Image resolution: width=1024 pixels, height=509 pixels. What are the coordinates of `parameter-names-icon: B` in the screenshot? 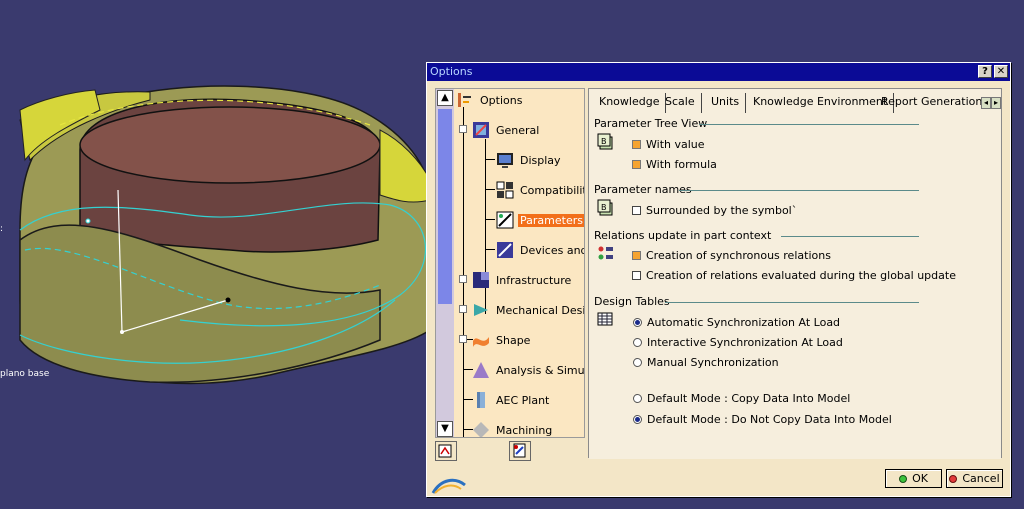 It's located at (605, 207).